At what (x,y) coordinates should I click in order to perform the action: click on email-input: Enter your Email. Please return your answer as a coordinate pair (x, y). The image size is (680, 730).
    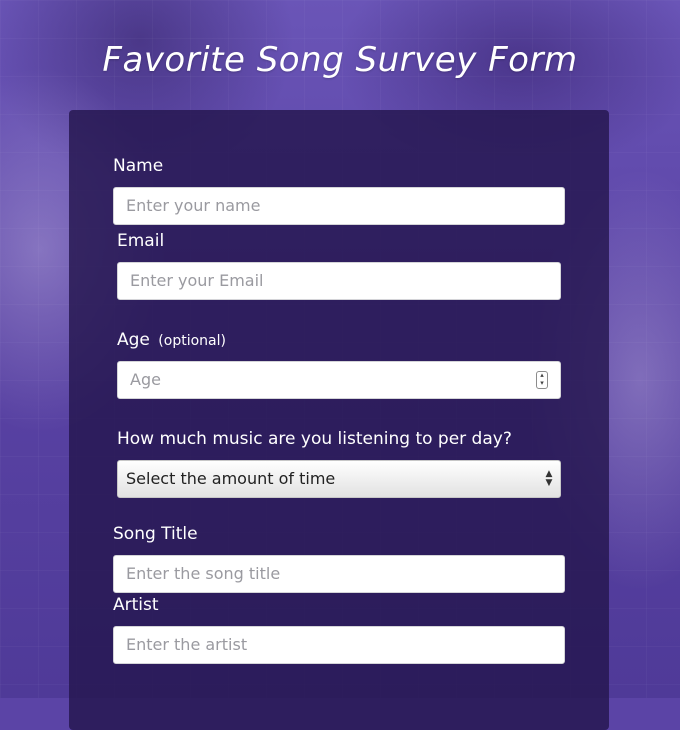
    Looking at the image, I should click on (339, 281).